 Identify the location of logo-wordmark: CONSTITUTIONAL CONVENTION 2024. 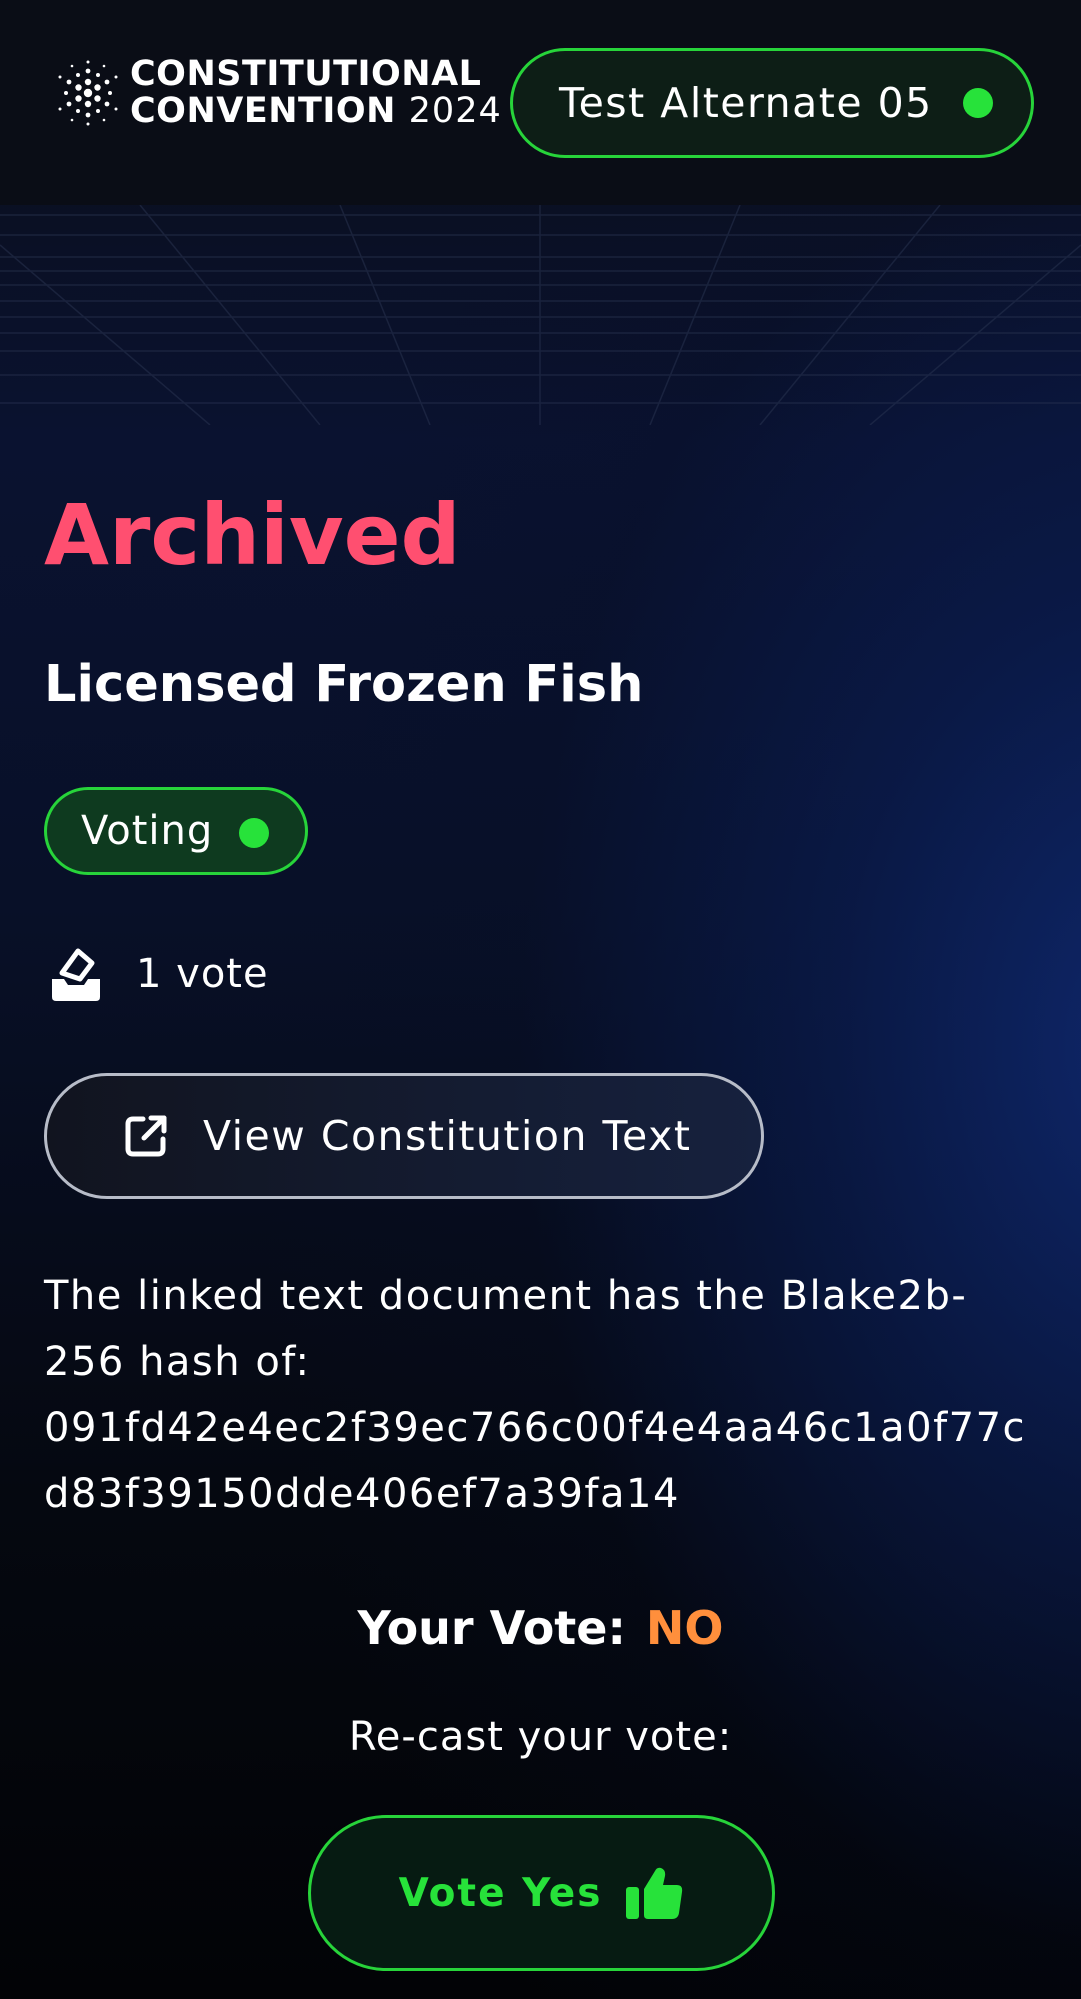
(316, 93).